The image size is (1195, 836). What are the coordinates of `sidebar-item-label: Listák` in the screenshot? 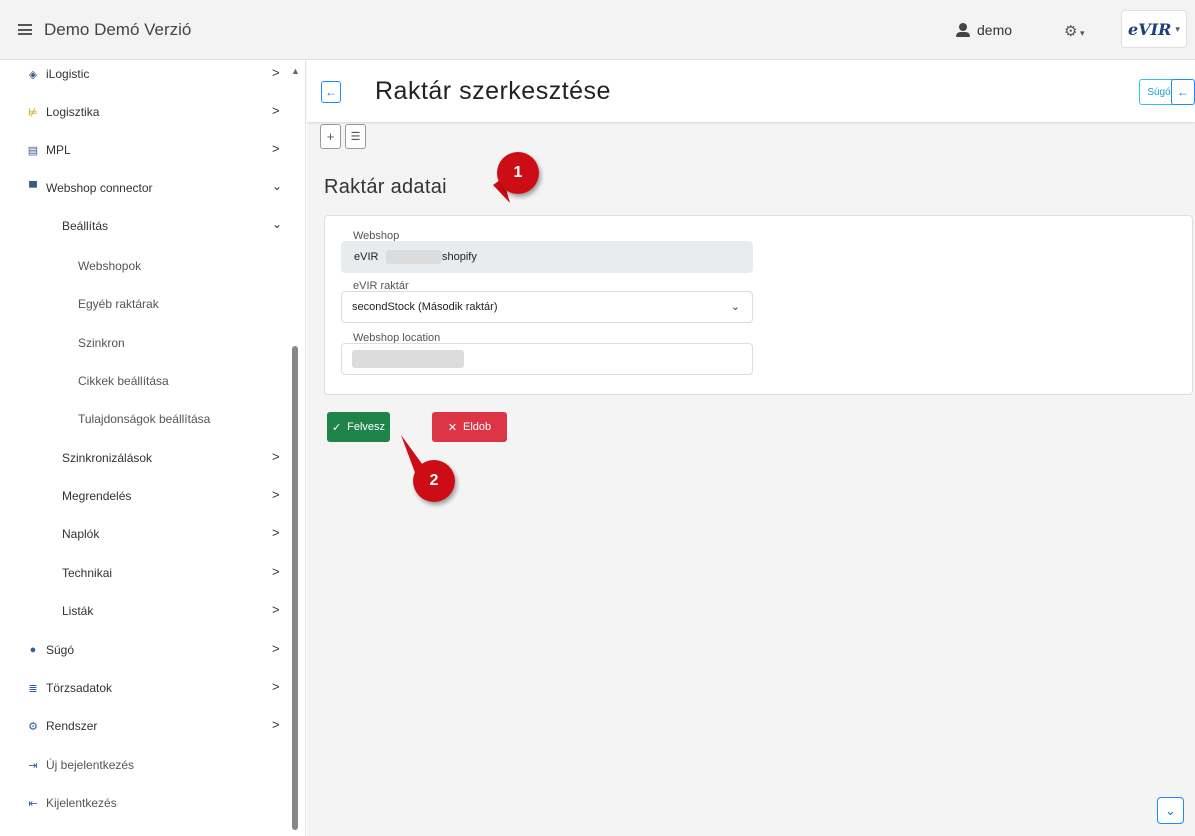 It's located at (78, 611).